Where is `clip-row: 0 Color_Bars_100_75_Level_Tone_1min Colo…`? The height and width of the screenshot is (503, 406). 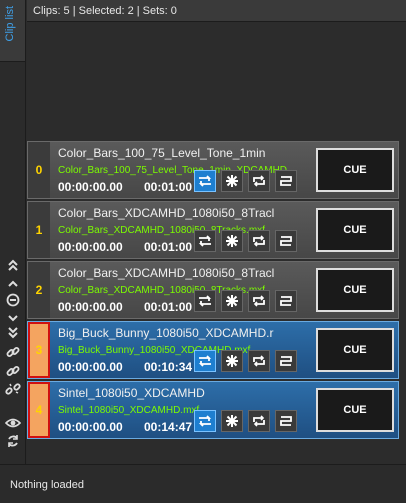
clip-row: 0 Color_Bars_100_75_Level_Tone_1min Colo… is located at coordinates (213, 170).